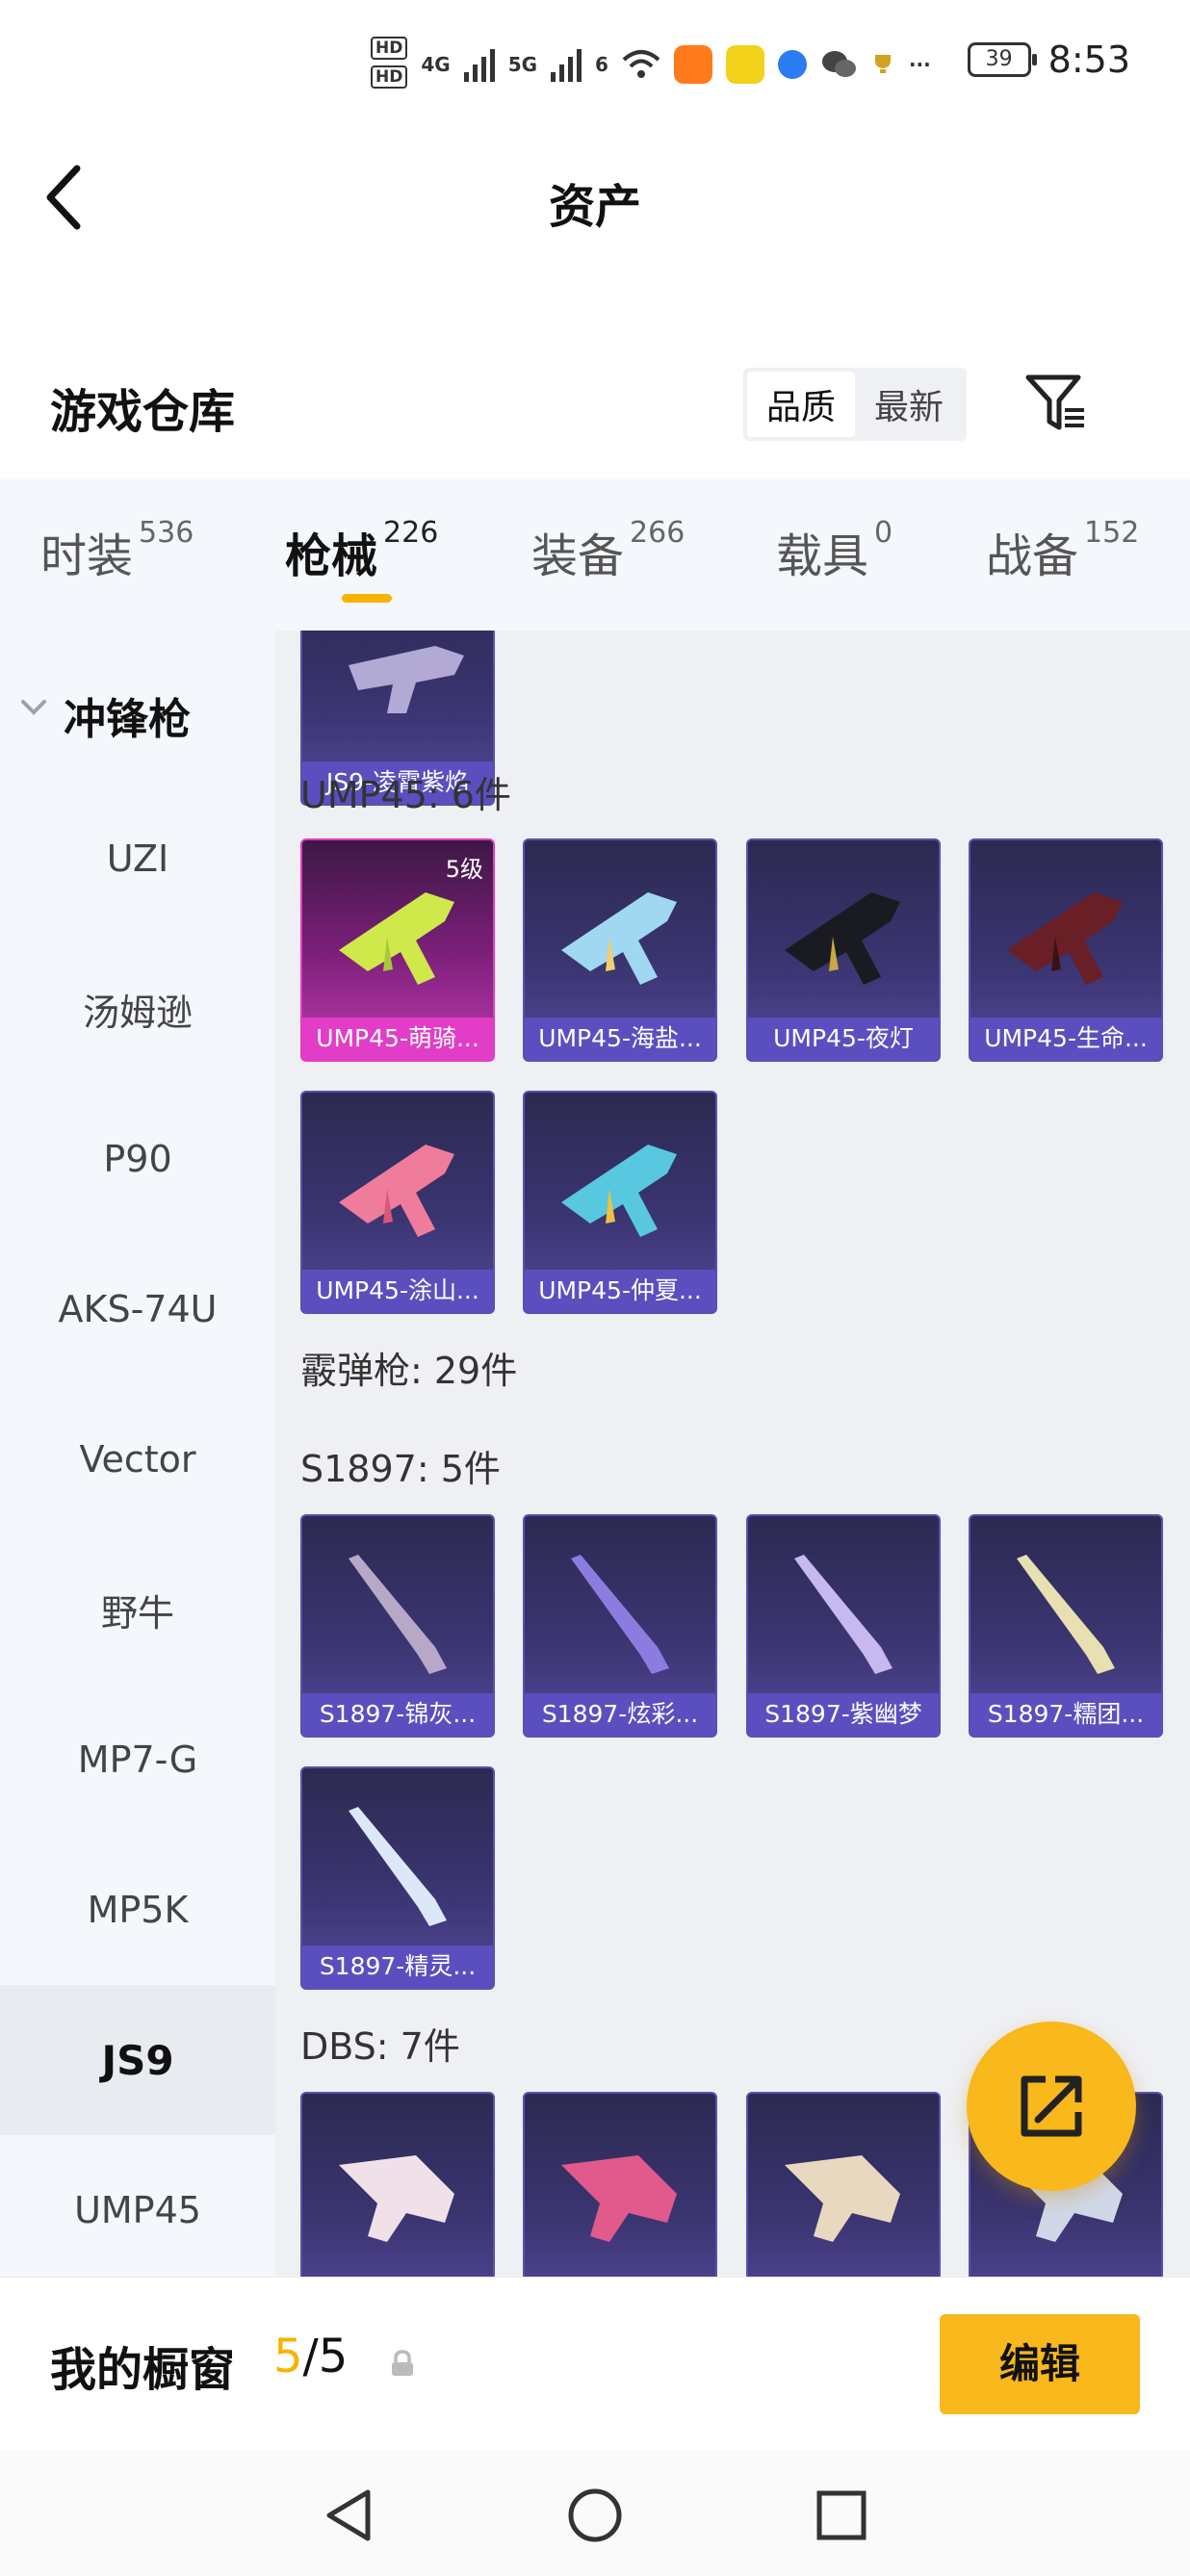 The height and width of the screenshot is (2576, 1190). Describe the element at coordinates (1112, 533) in the screenshot. I see `tab-count: 152` at that location.